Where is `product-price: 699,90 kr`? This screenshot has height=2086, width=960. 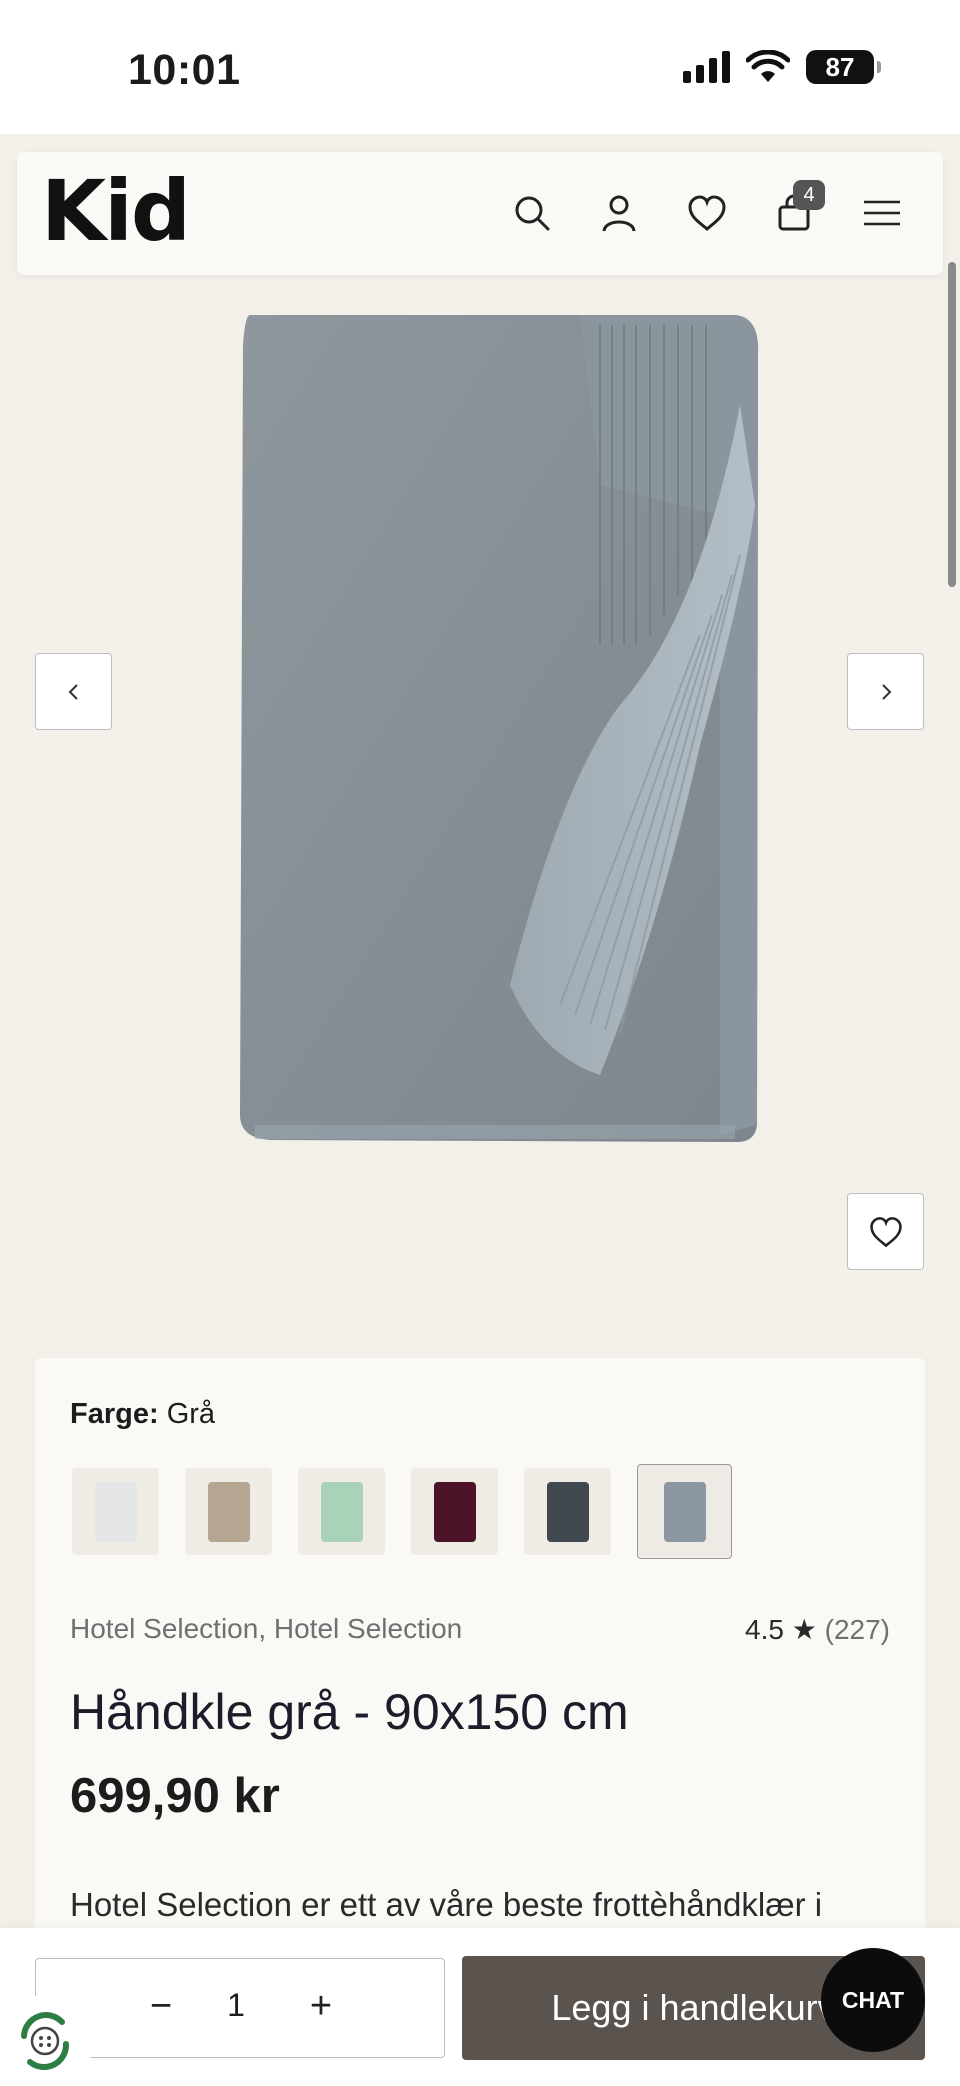 product-price: 699,90 kr is located at coordinates (175, 1796).